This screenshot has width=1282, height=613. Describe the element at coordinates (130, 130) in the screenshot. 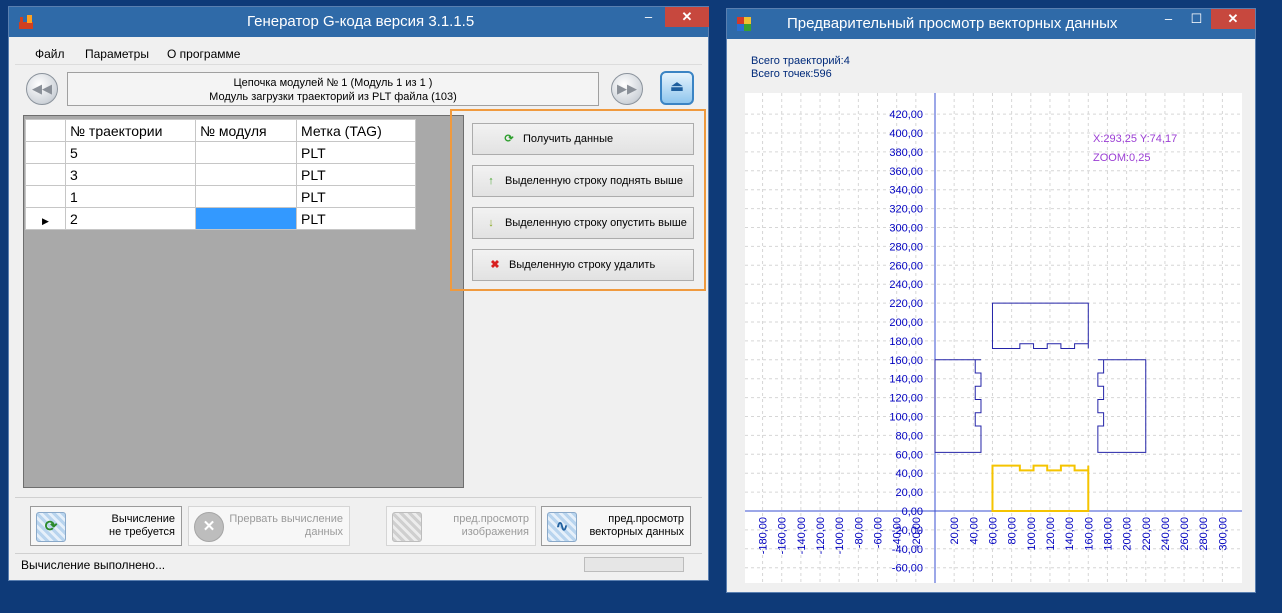

I see `column-header-trajectory: № траектории` at that location.